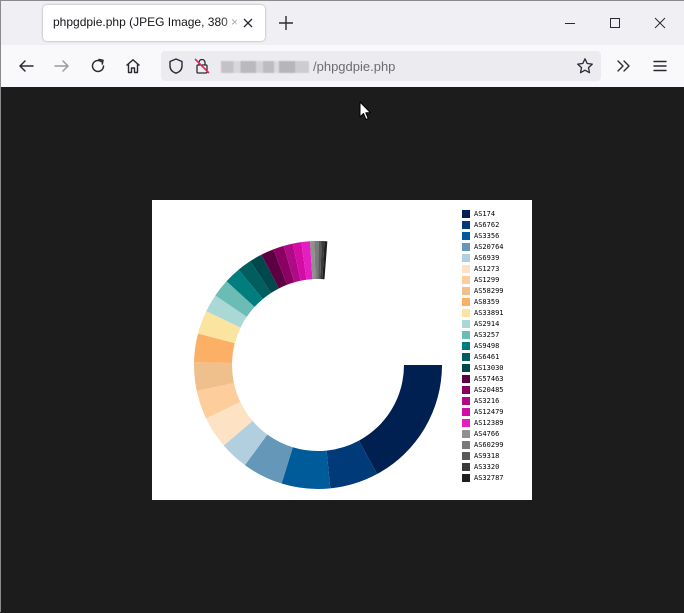 The height and width of the screenshot is (613, 684). What do you see at coordinates (615, 23) in the screenshot?
I see `maximize-icon` at bounding box center [615, 23].